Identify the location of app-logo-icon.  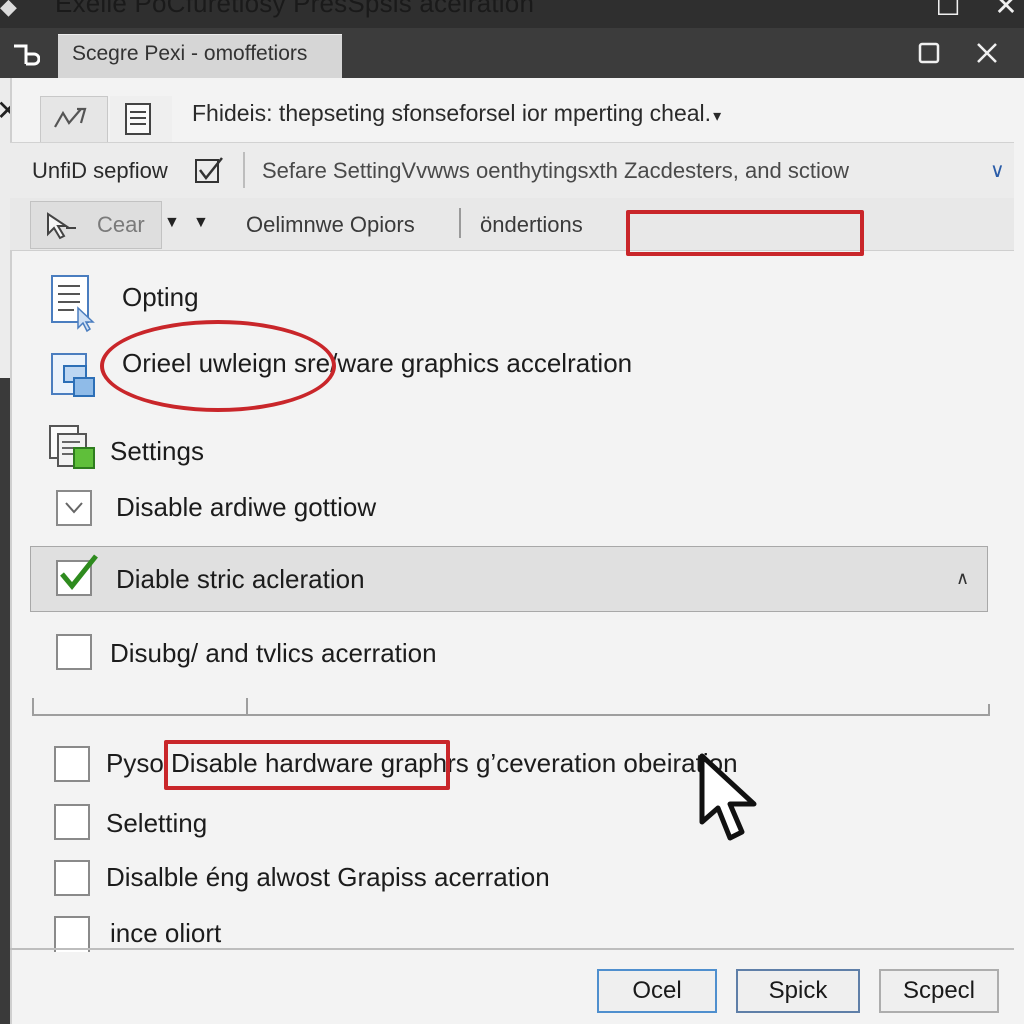
(25, 55).